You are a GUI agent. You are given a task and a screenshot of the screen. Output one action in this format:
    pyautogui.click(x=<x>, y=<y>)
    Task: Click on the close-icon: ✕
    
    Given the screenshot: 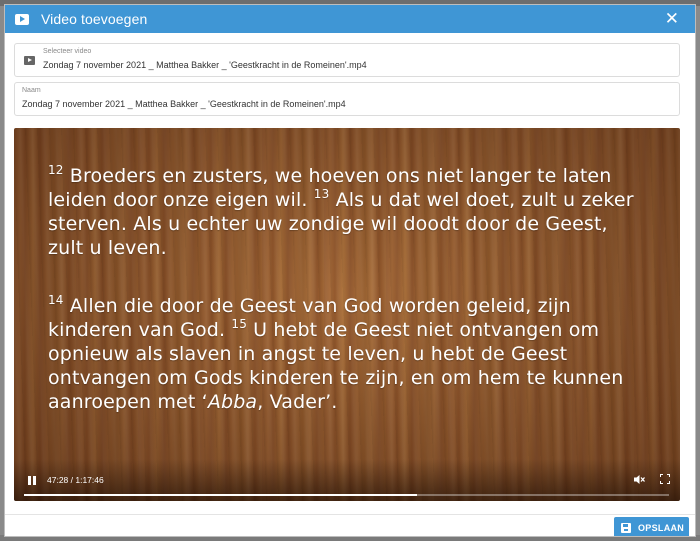 What is the action you would take?
    pyautogui.click(x=672, y=18)
    